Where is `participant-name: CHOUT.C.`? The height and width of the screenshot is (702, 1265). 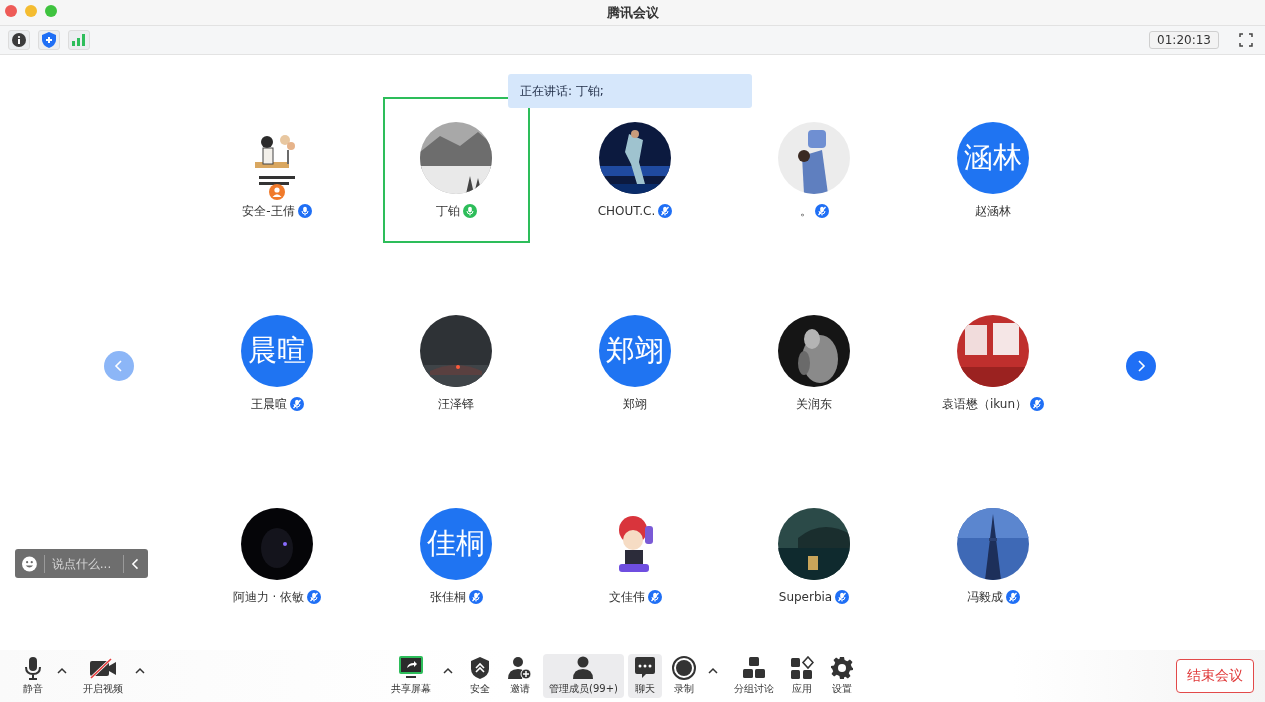
participant-name: CHOUT.C. is located at coordinates (626, 211).